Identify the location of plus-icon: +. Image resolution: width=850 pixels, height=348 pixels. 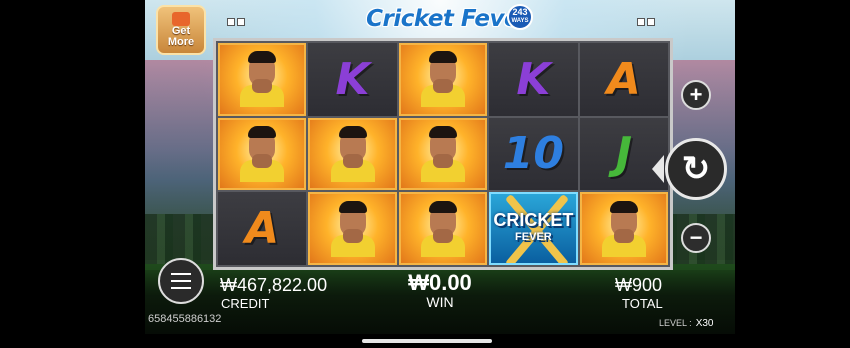
(696, 94).